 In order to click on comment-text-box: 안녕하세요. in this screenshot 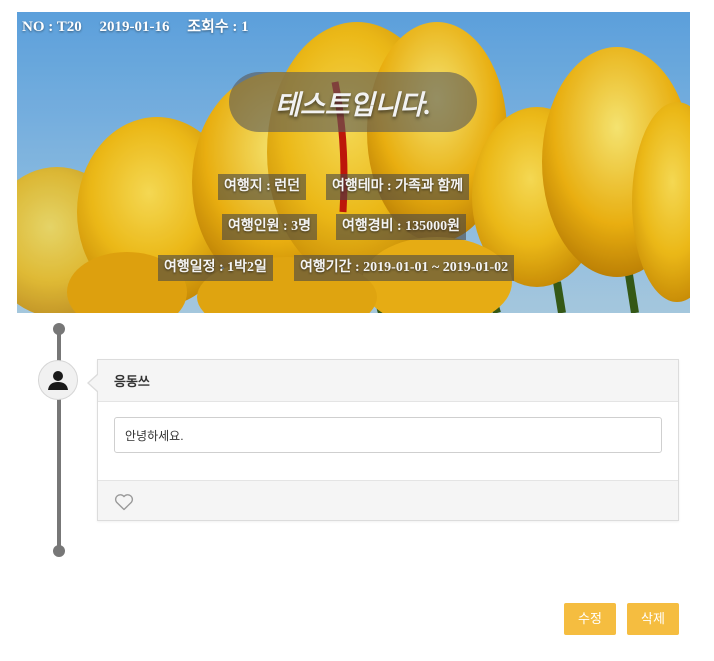, I will do `click(388, 435)`.